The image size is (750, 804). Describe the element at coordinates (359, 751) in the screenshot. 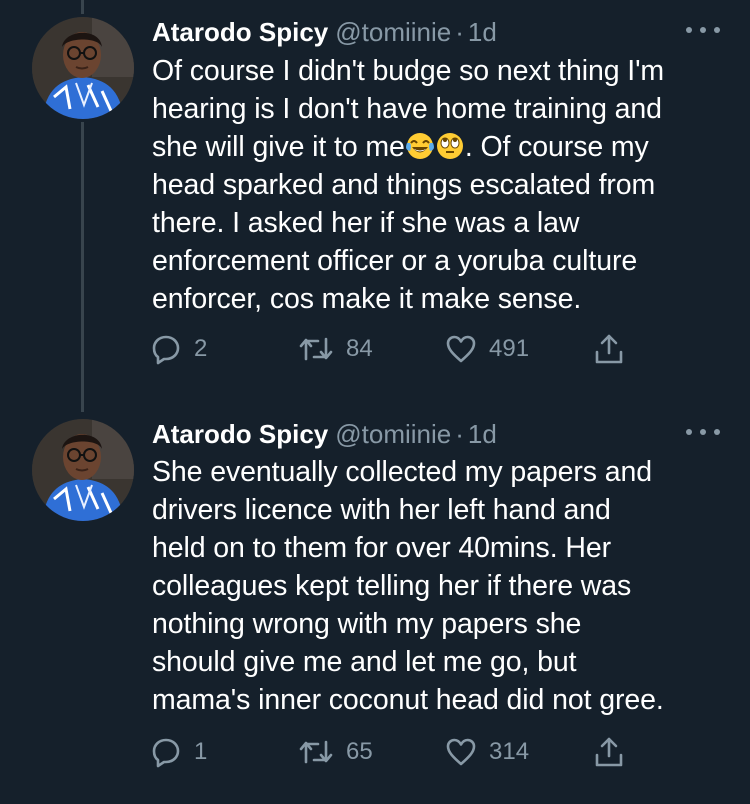

I see `retweet-count: 65` at that location.